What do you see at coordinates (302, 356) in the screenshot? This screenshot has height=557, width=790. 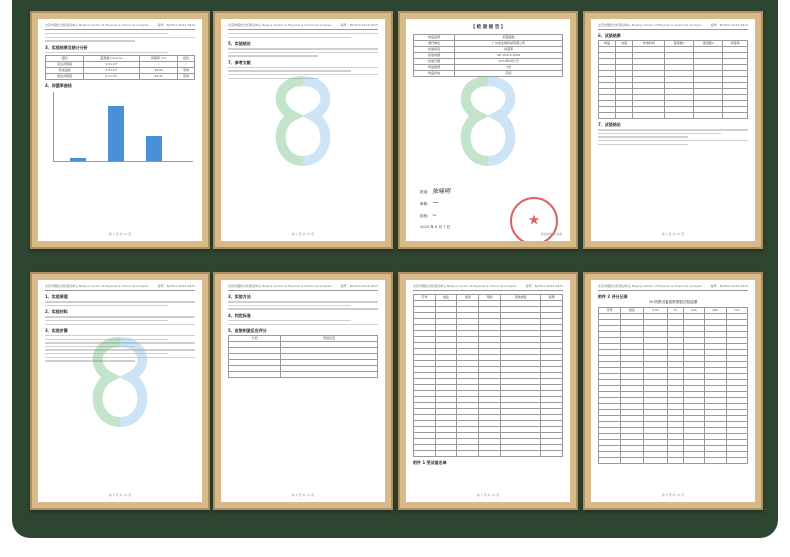 I see `scoring-table: 分值 皮肤反应` at bounding box center [302, 356].